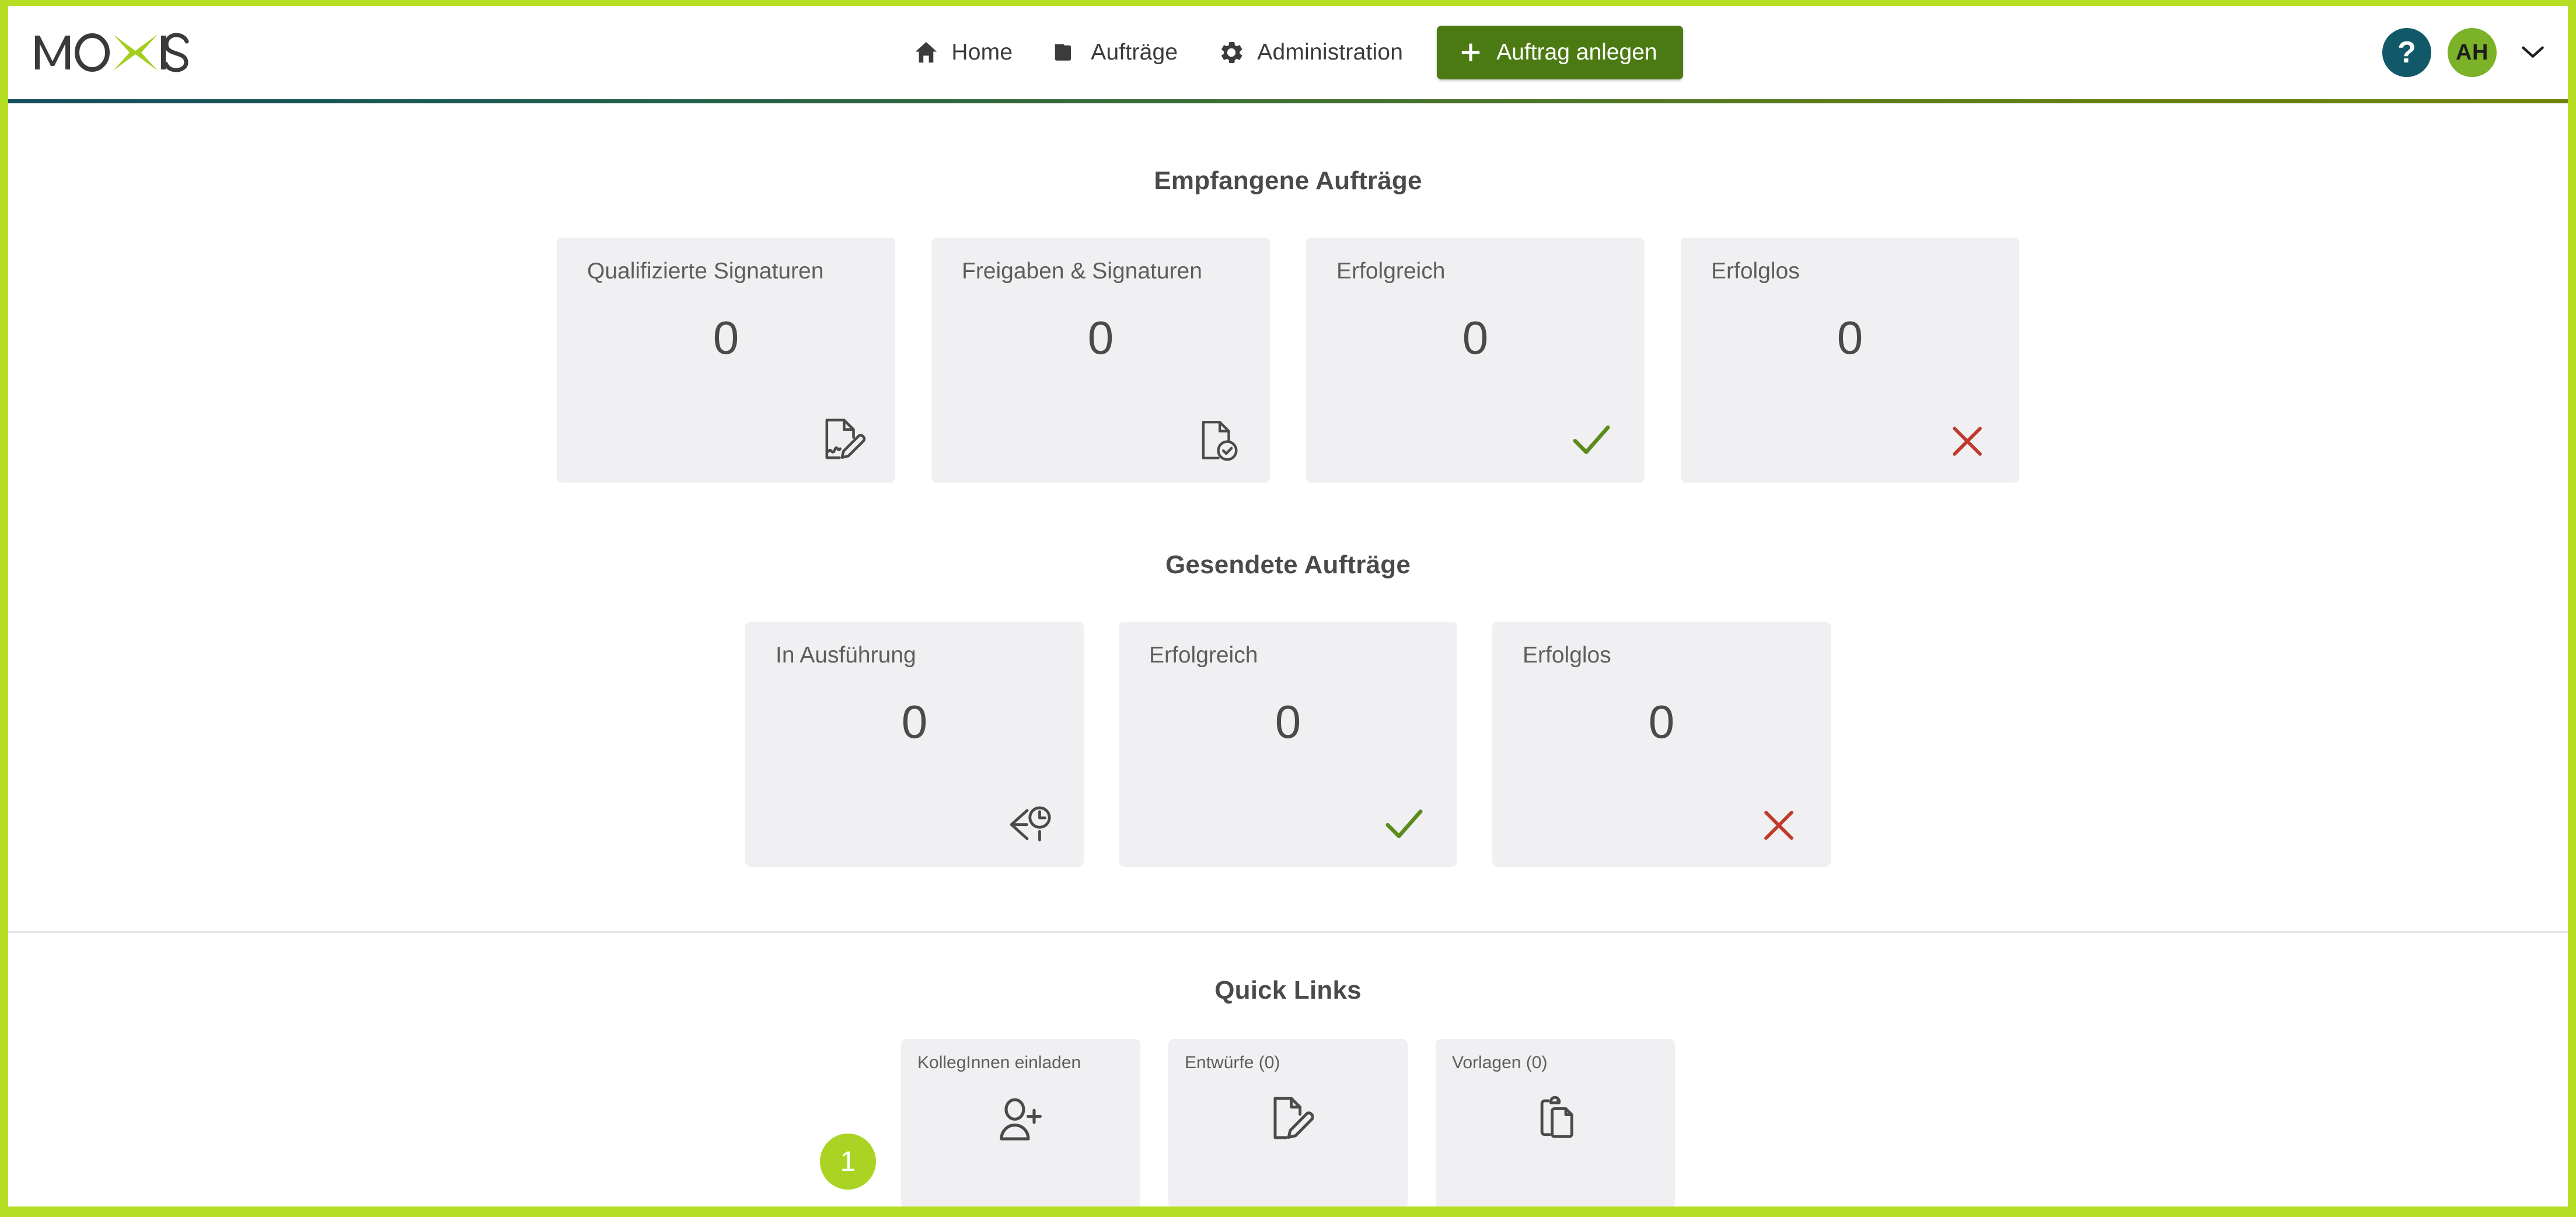 The width and height of the screenshot is (2576, 1217). I want to click on nav-label-auftraege: Aufträge, so click(1134, 52).